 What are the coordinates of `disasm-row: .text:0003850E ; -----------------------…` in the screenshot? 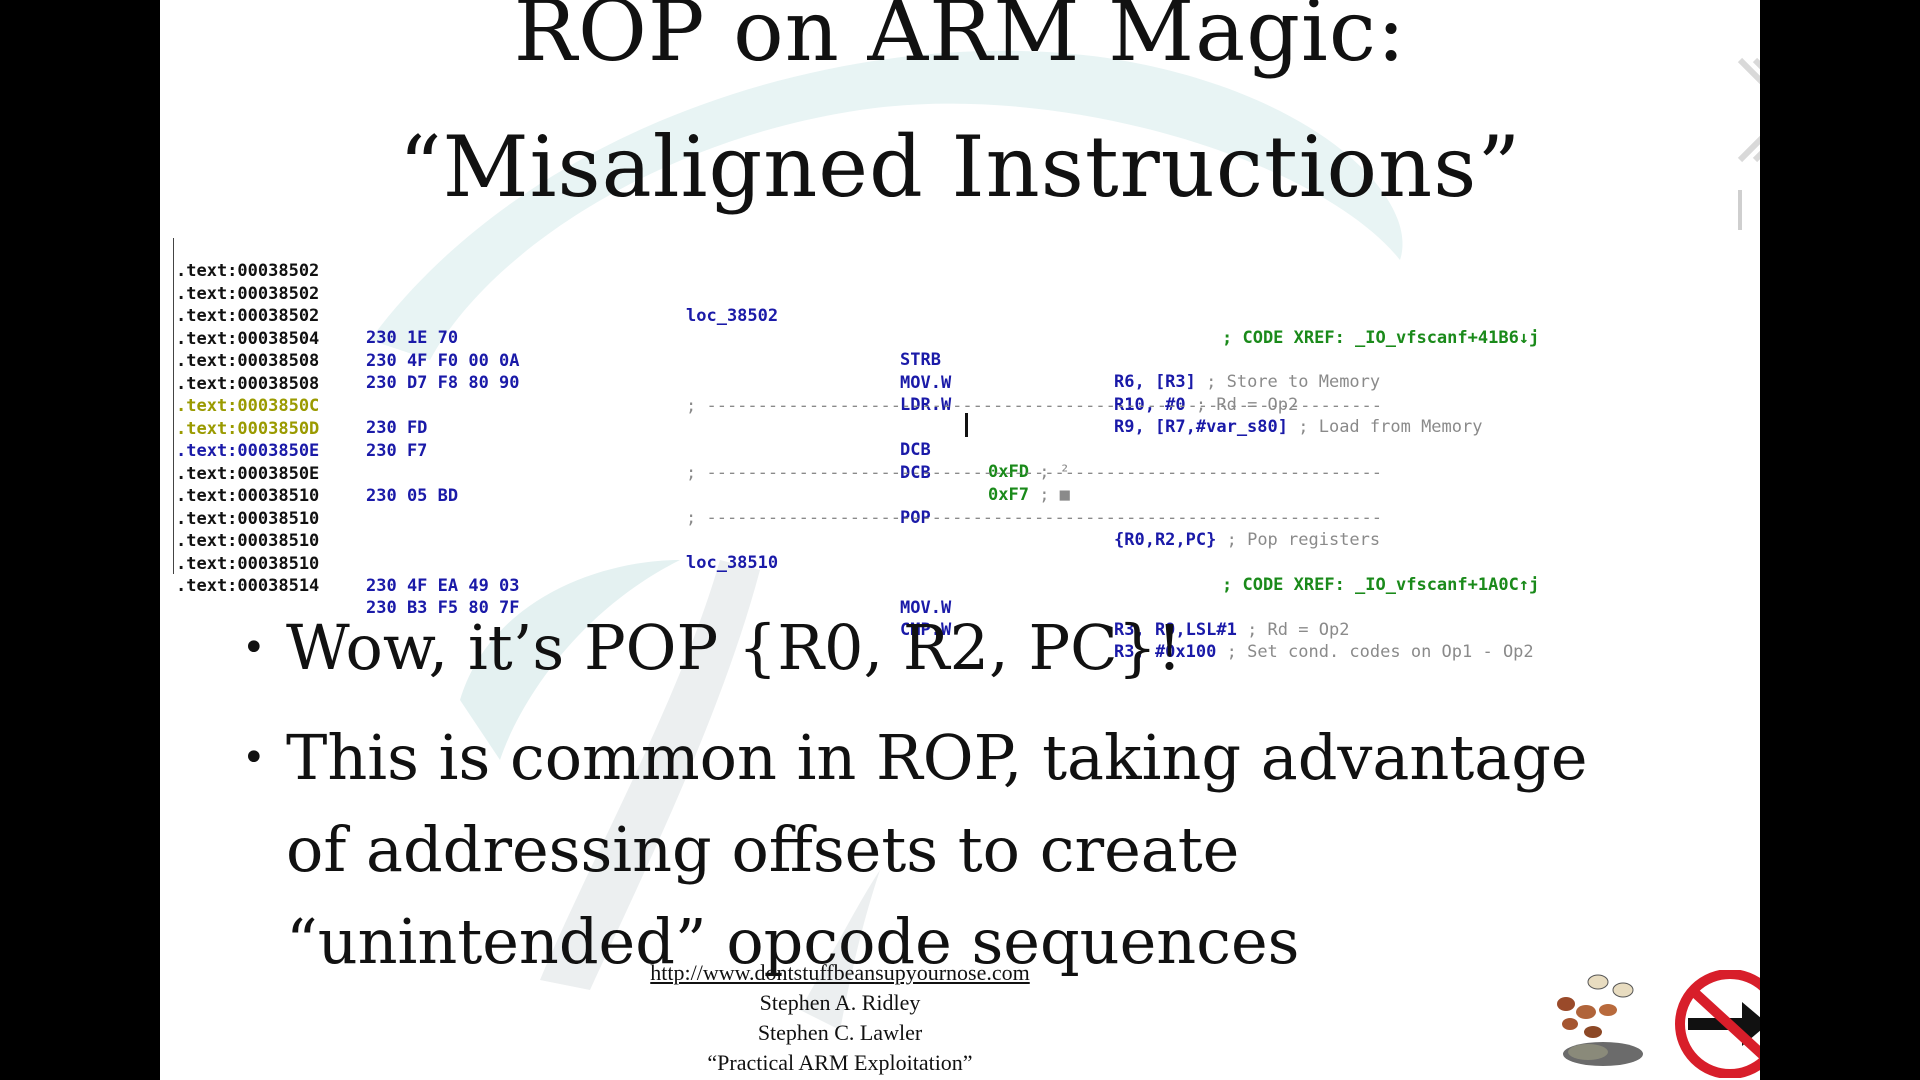 It's located at (954, 450).